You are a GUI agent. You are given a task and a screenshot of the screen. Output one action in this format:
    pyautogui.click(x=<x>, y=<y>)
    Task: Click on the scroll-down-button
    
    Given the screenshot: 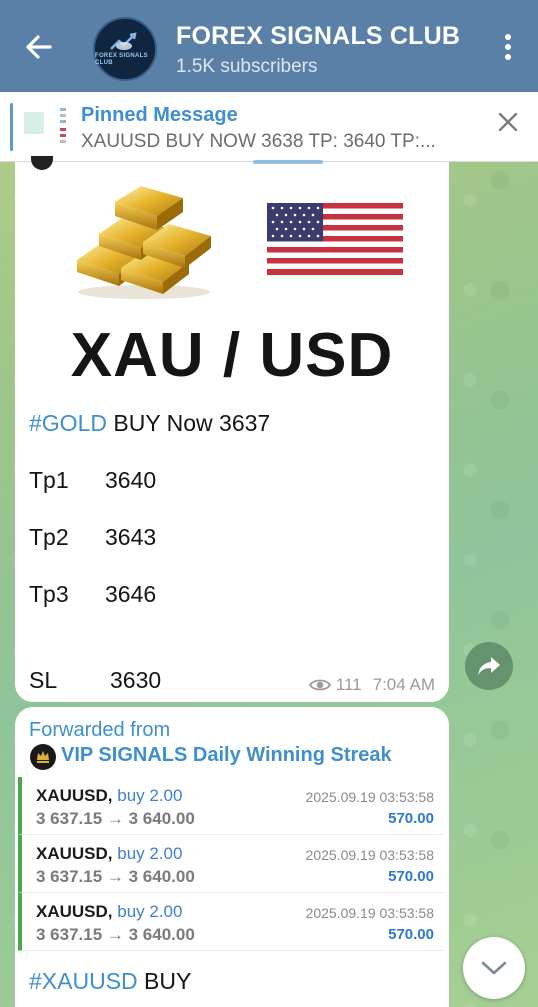 What is the action you would take?
    pyautogui.click(x=494, y=968)
    